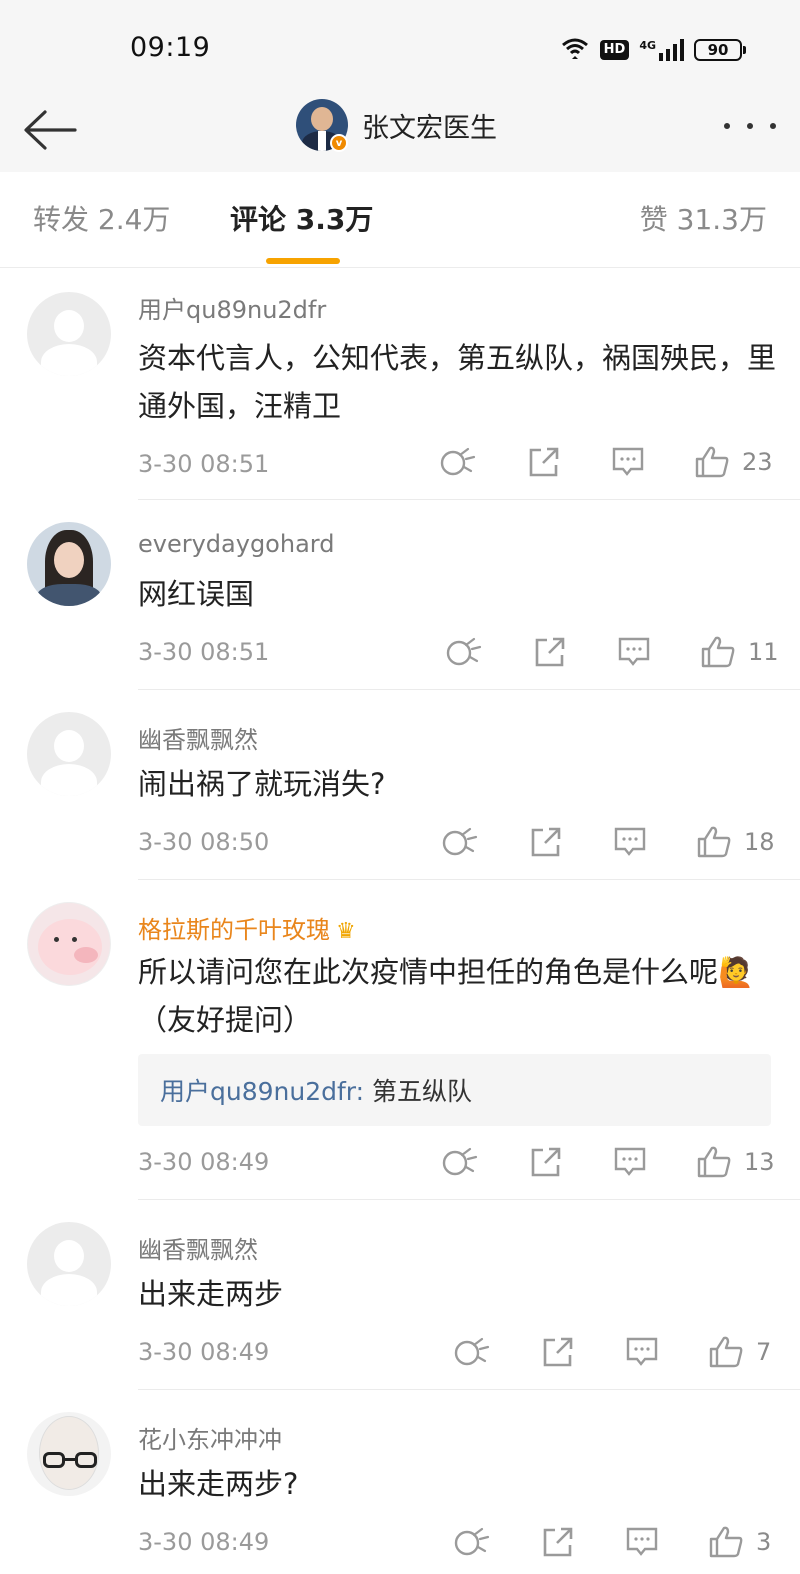 The width and height of the screenshot is (800, 1574). What do you see at coordinates (611, 652) in the screenshot?
I see `comment-actions: 11` at bounding box center [611, 652].